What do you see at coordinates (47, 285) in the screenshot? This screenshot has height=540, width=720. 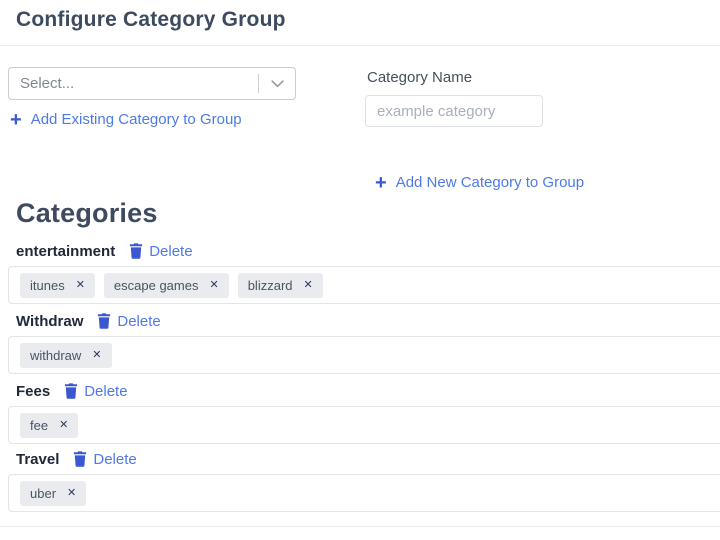 I see `tag-label: itunes` at bounding box center [47, 285].